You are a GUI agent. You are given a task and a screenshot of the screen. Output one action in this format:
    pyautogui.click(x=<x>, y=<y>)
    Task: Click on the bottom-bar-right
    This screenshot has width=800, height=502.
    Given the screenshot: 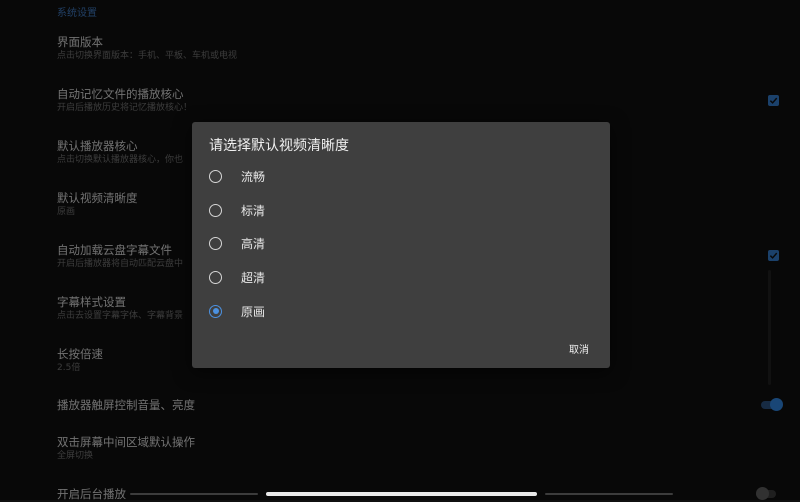 What is the action you would take?
    pyautogui.click(x=609, y=494)
    